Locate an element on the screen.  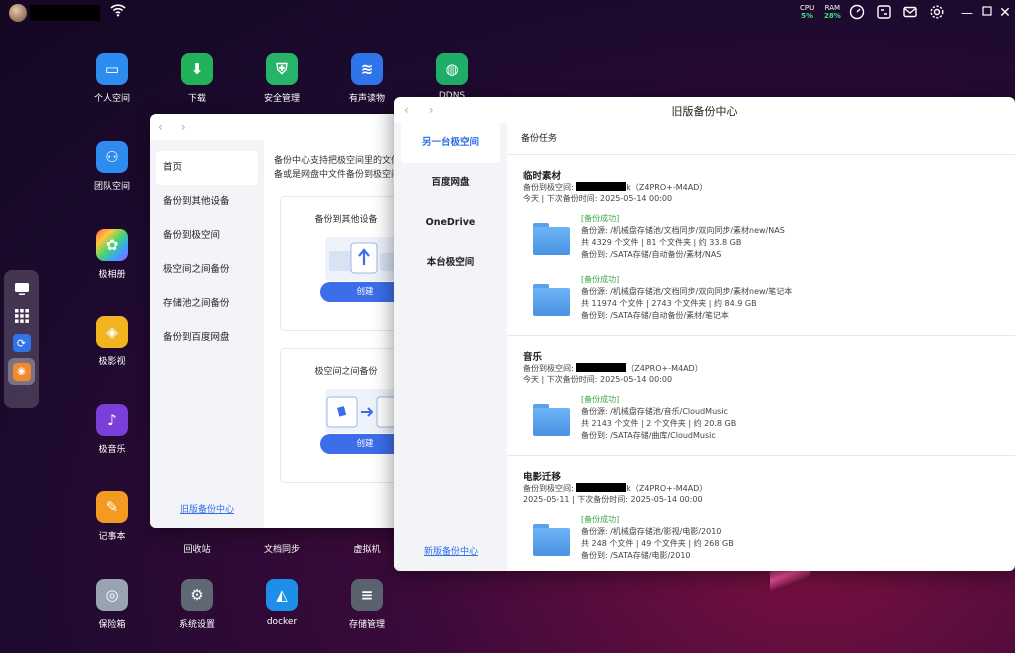
back-arrow-icon: ‹ is located at coordinates (160, 127).